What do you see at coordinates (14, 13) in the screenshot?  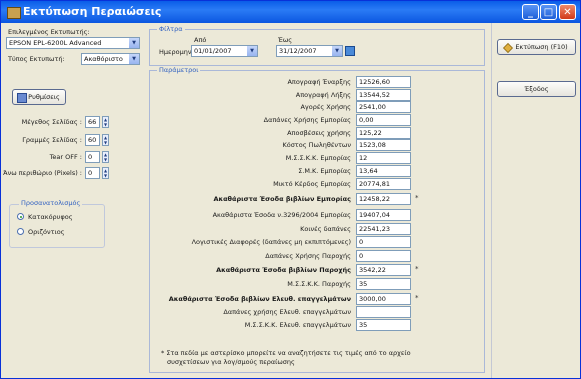 I see `app-icon` at bounding box center [14, 13].